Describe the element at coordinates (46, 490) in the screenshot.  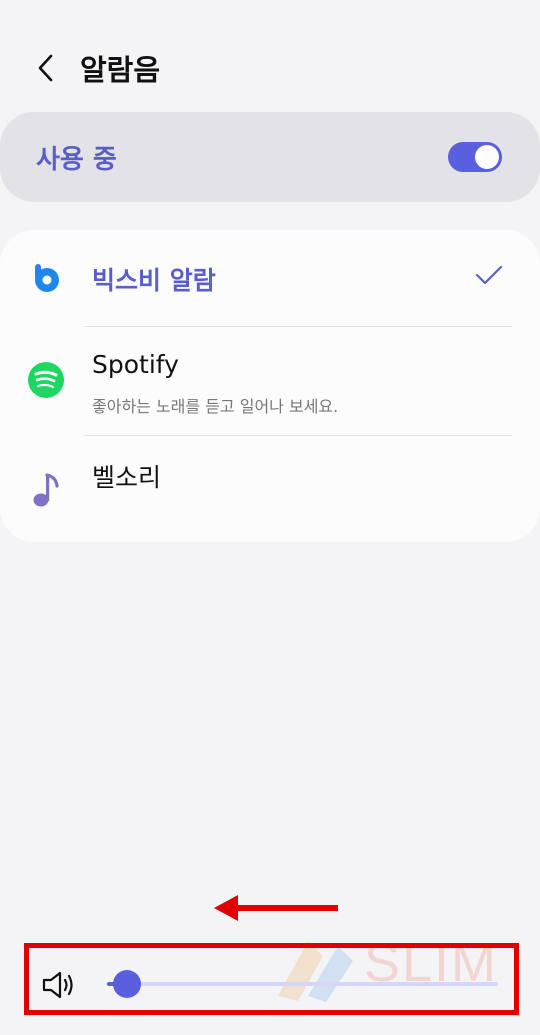
I see `music-note-icon` at that location.